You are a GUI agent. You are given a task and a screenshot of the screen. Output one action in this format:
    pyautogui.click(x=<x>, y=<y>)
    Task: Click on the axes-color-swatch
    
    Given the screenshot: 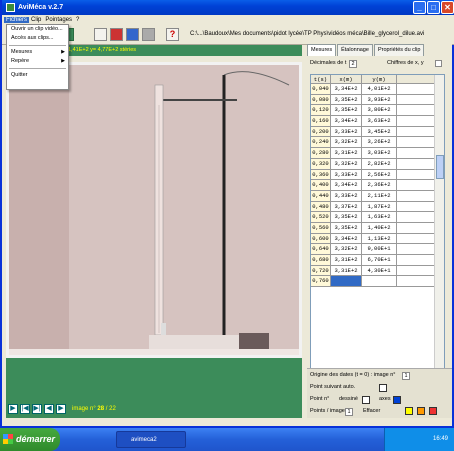 What is the action you would take?
    pyautogui.click(x=397, y=400)
    